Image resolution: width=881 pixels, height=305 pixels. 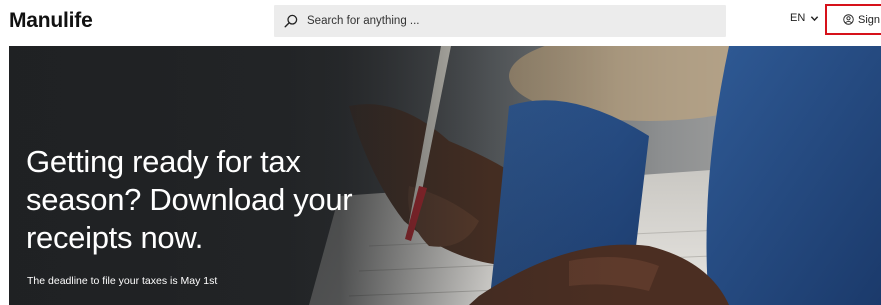 What do you see at coordinates (869, 19) in the screenshot?
I see `sign-in-label: Sign in` at bounding box center [869, 19].